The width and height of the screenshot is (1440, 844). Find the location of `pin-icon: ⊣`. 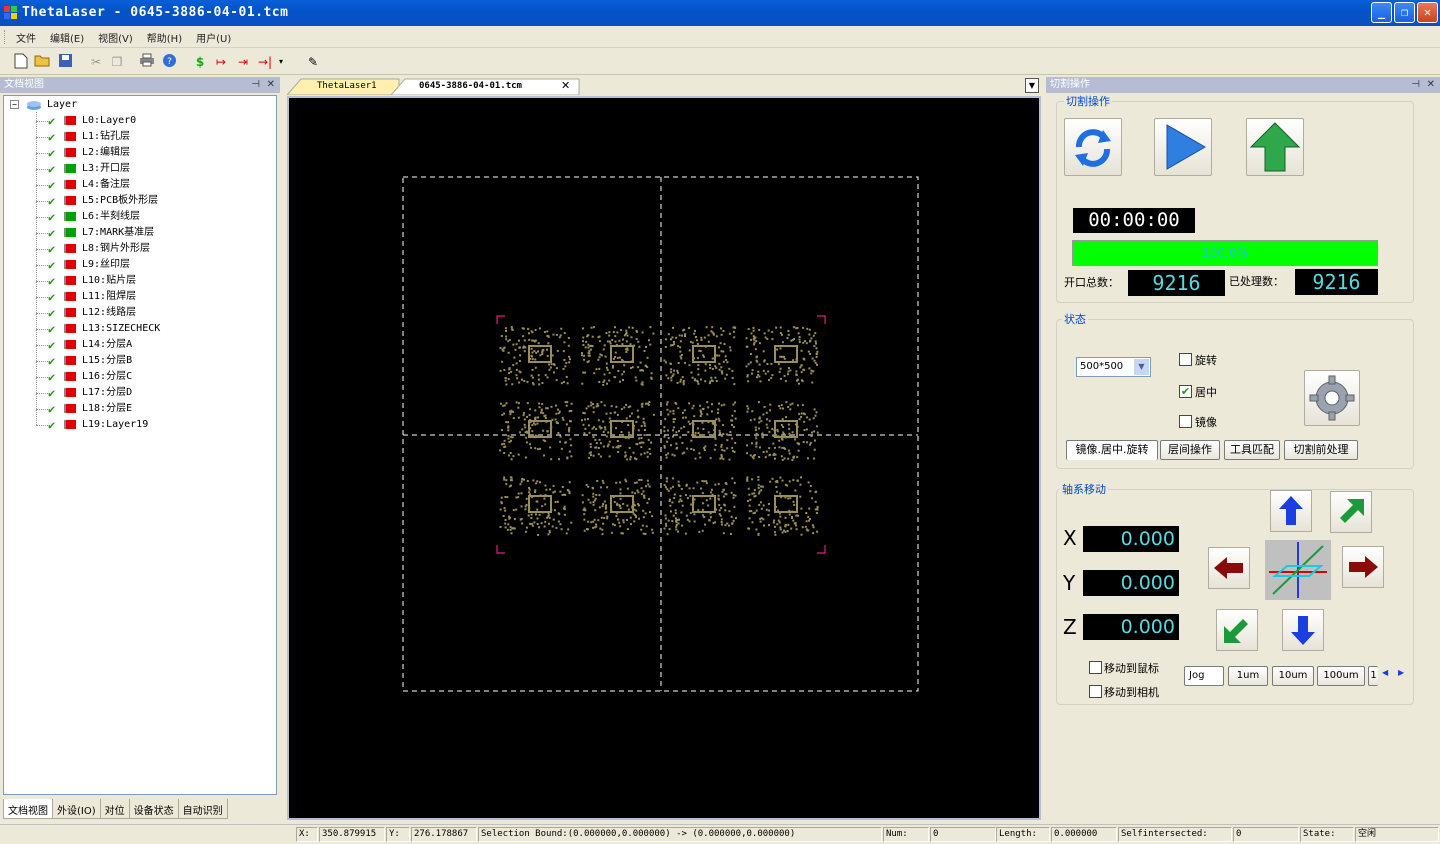

pin-icon: ⊣ is located at coordinates (255, 85).